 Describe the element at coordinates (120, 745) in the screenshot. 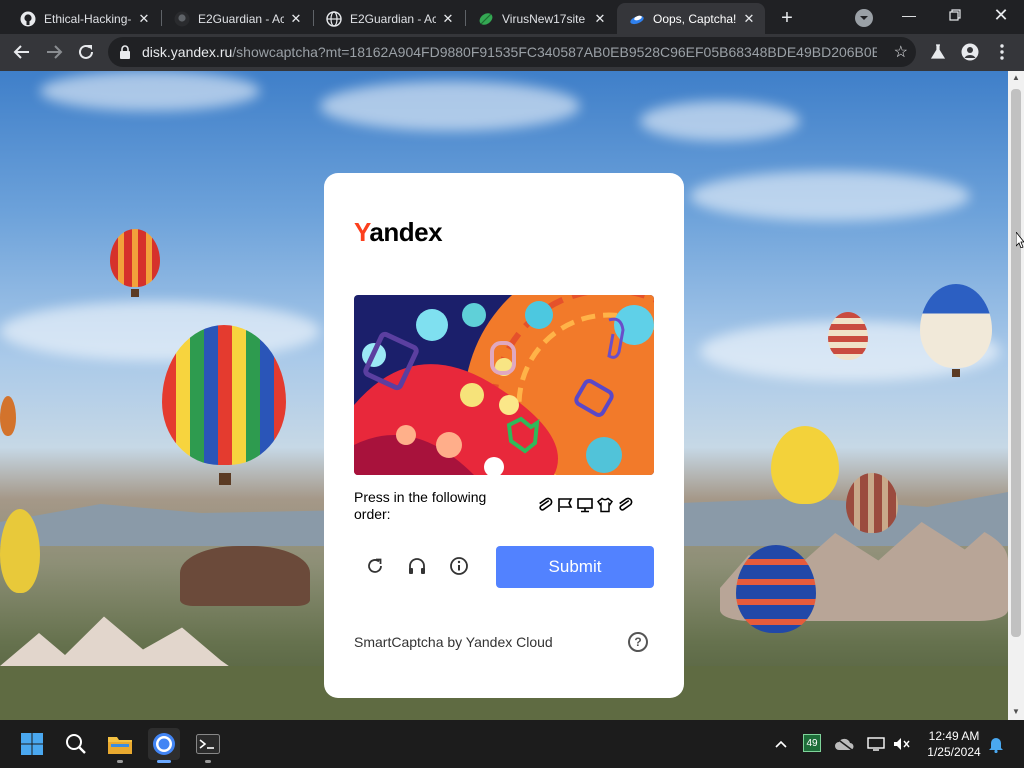

I see `file-explorer-icon` at that location.